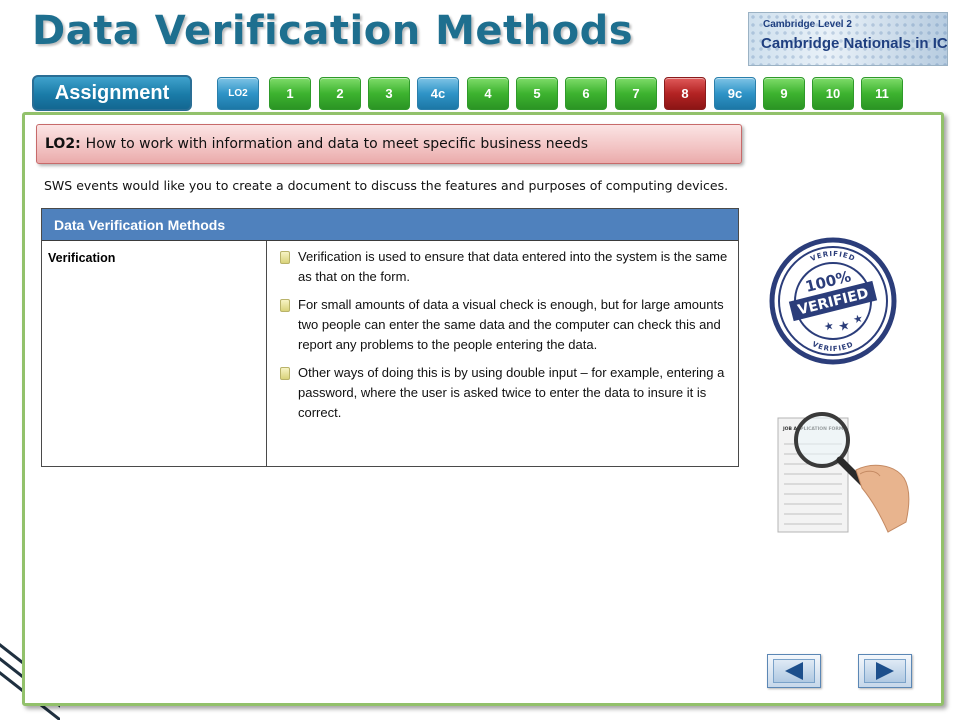  I want to click on logo-line-1: Cambridge Level 2, so click(807, 24).